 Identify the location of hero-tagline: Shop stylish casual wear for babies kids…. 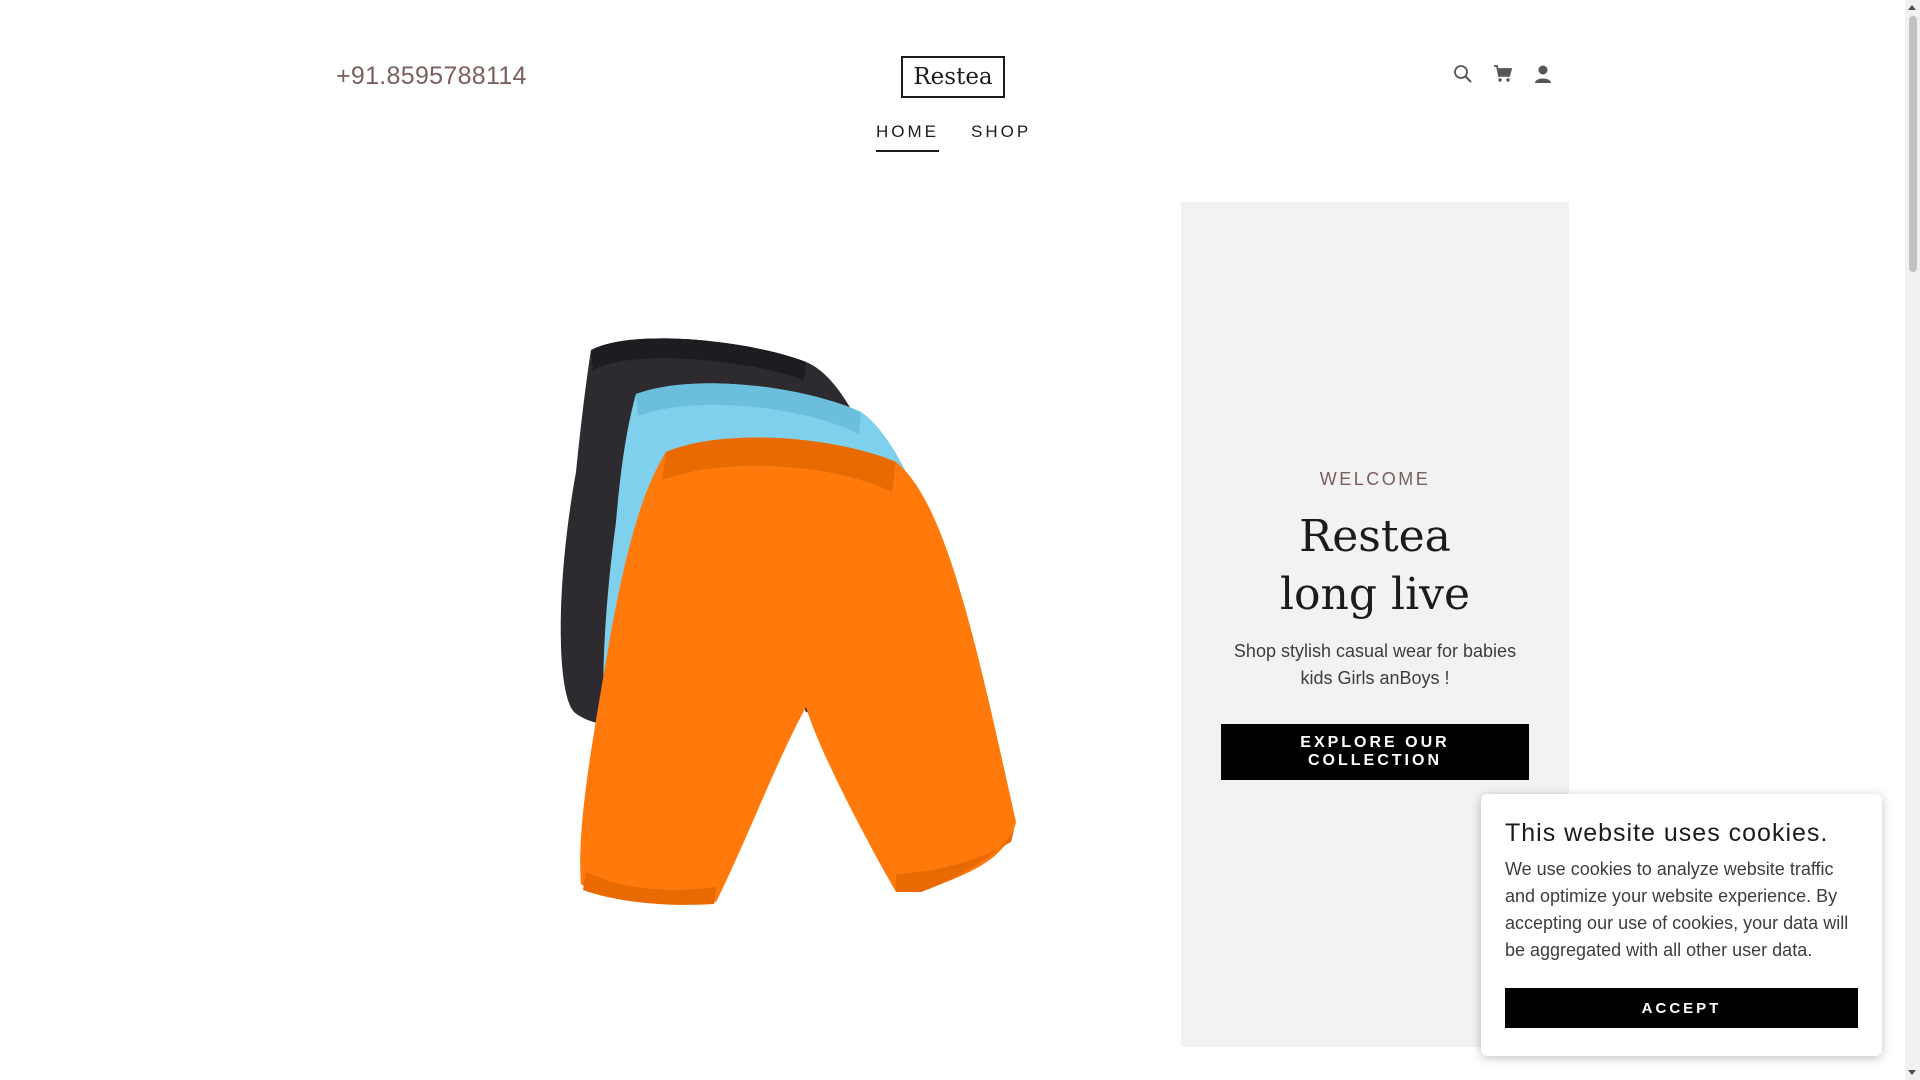
(1375, 665).